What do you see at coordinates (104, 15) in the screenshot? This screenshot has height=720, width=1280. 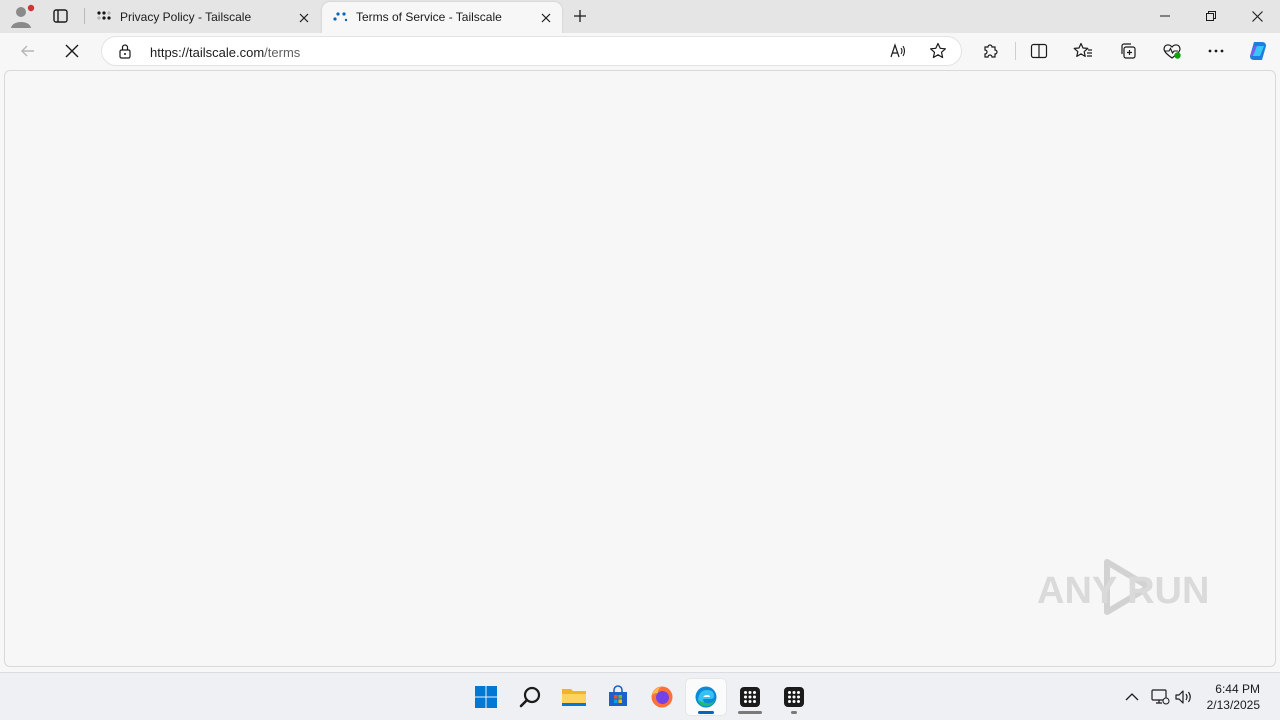 I see `tailscale-favicon-icon` at bounding box center [104, 15].